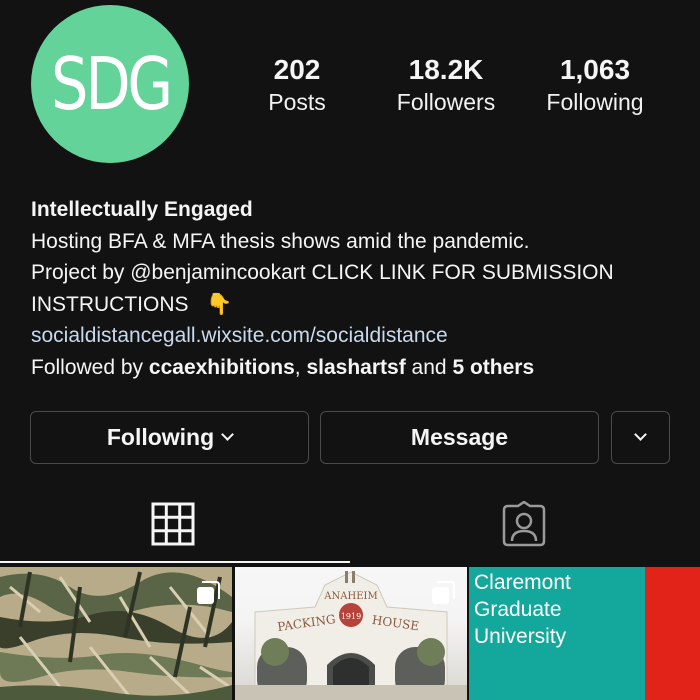  I want to click on tagged-person-icon, so click(524, 524).